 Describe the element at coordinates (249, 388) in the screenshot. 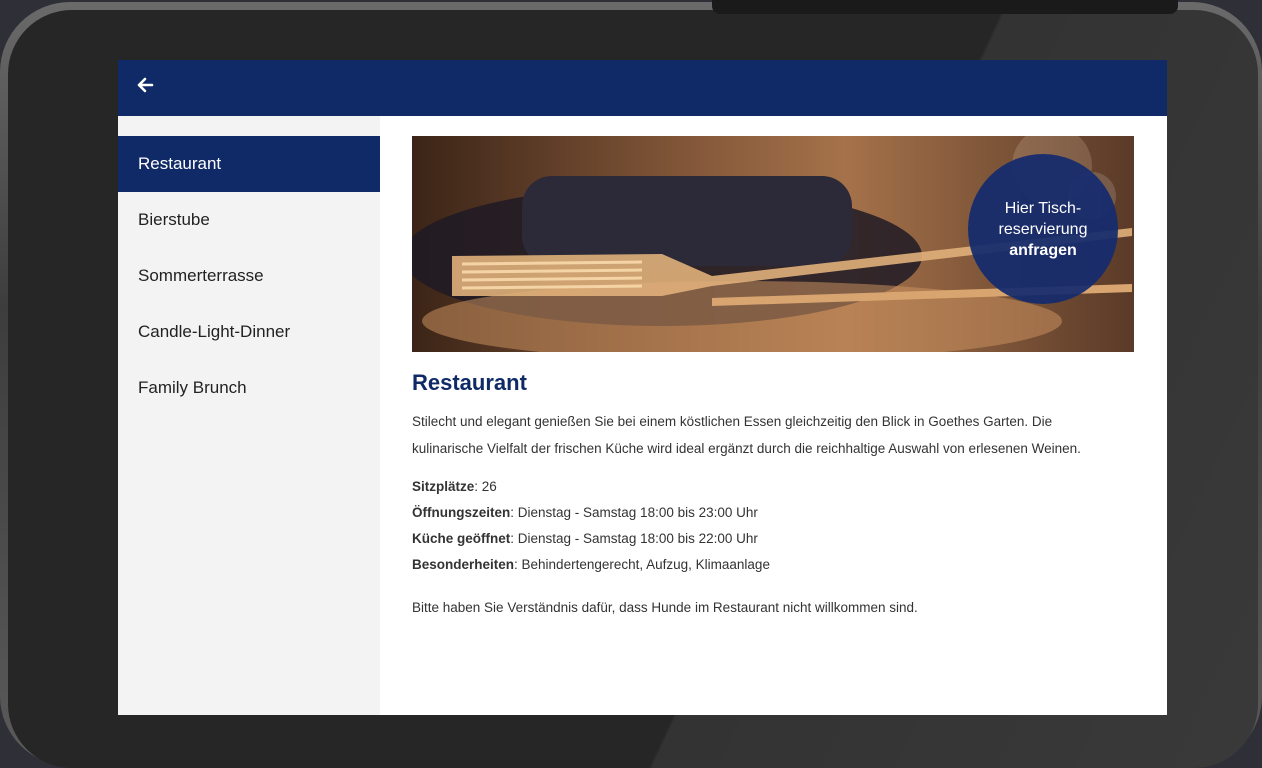

I see `sidebar-item-family-brunch: Family Brunch` at that location.